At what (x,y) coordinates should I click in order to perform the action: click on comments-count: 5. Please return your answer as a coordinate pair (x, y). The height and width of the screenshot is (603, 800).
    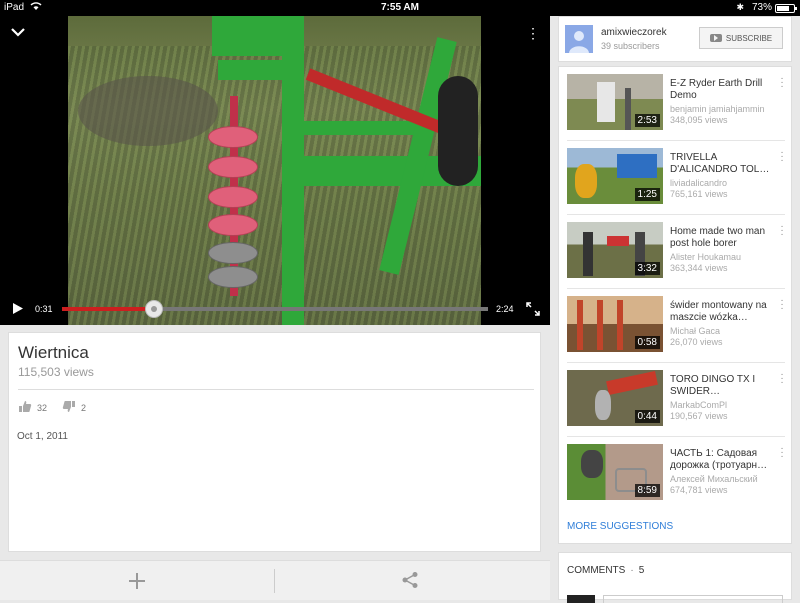
    Looking at the image, I should click on (641, 570).